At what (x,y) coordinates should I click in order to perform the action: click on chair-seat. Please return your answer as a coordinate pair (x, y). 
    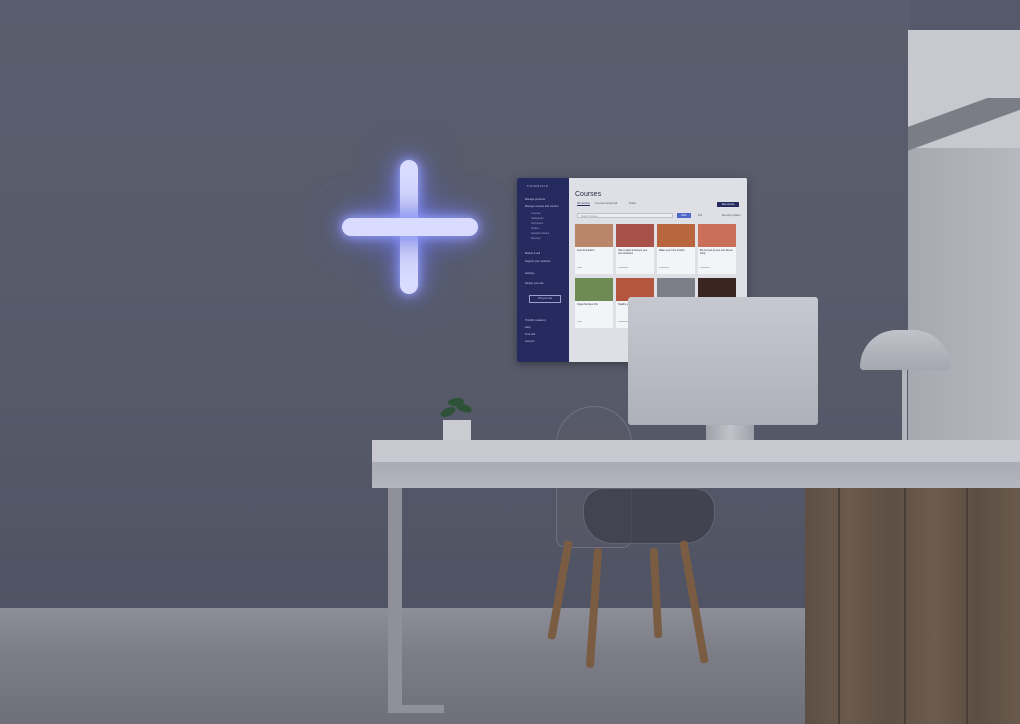
    Looking at the image, I should click on (649, 516).